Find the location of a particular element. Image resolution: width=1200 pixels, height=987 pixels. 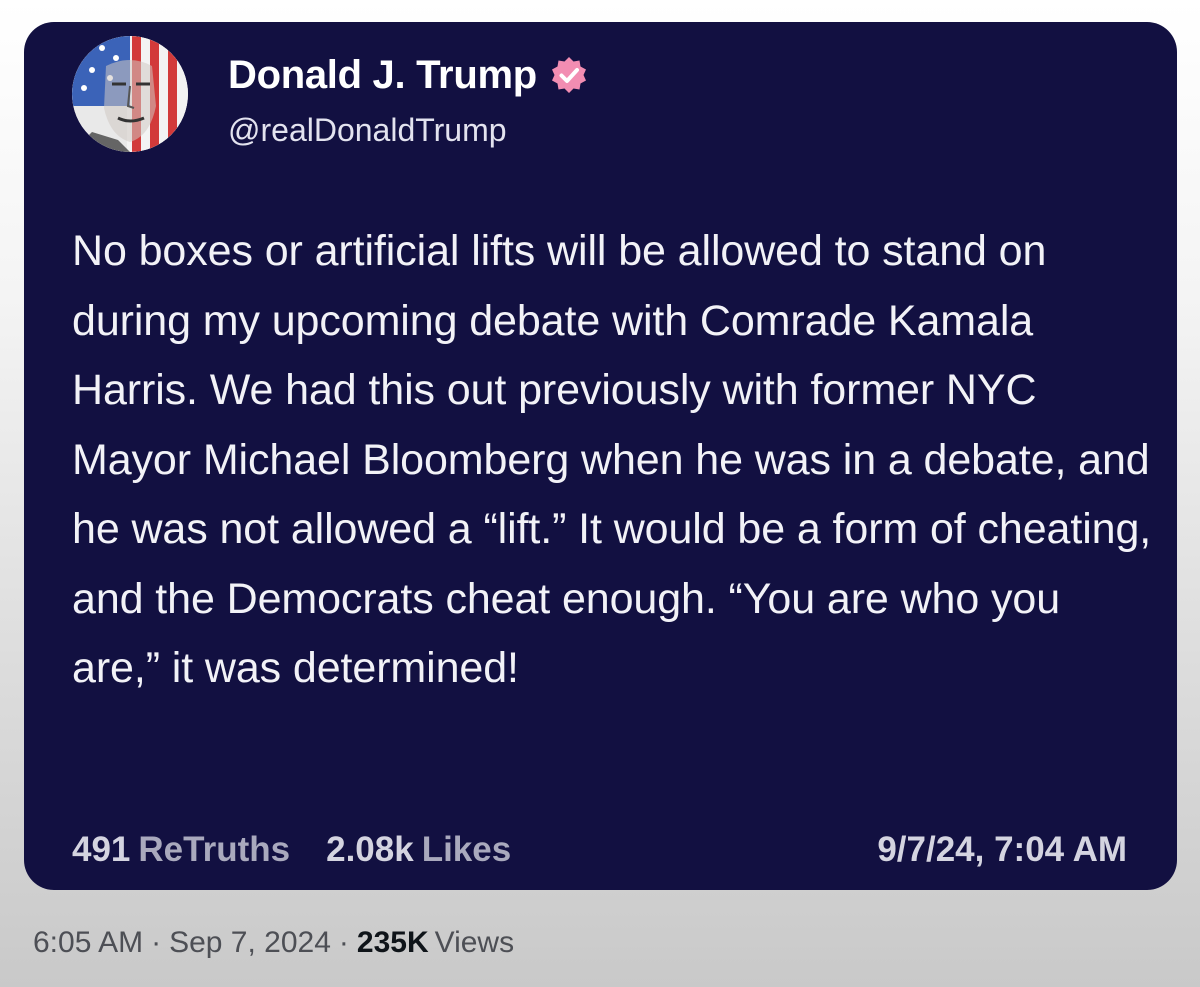

author-name-row: Donald J. Trump is located at coordinates (408, 75).